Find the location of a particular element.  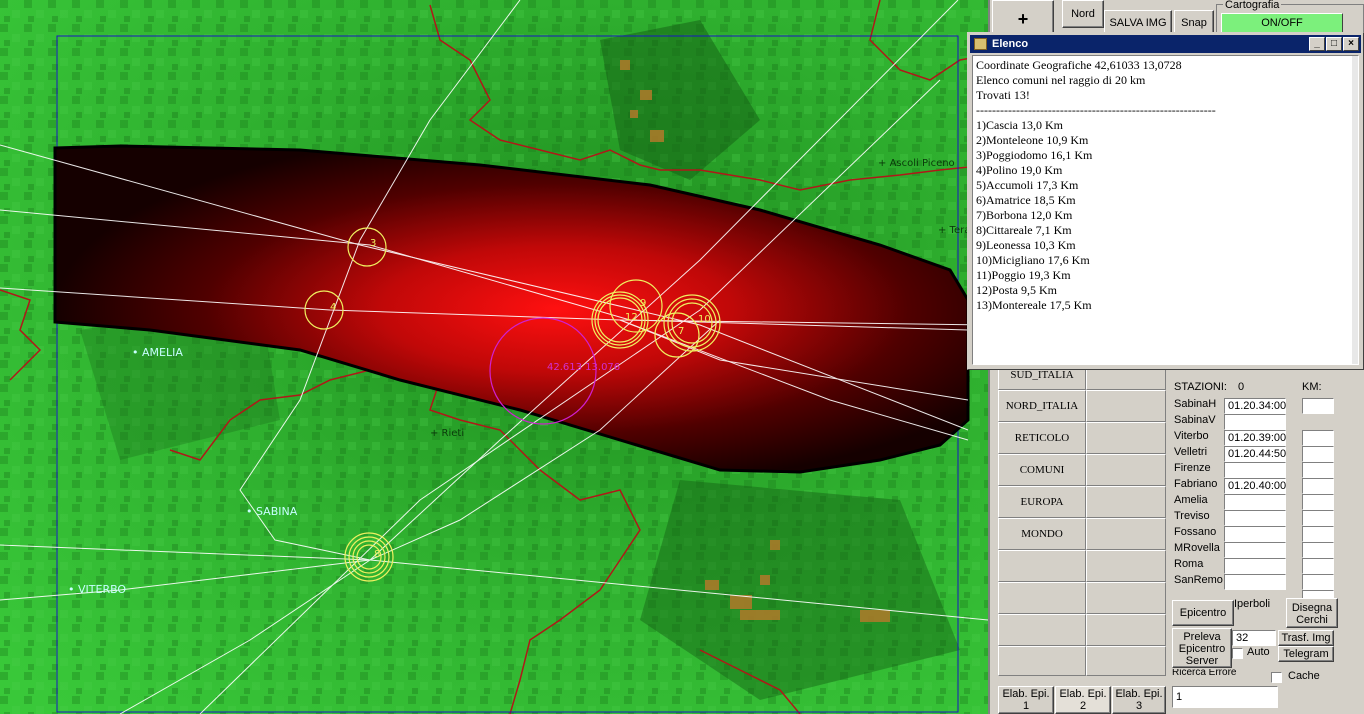

elenco-titlebar: Elenco _ □ × is located at coordinates (1165, 44).